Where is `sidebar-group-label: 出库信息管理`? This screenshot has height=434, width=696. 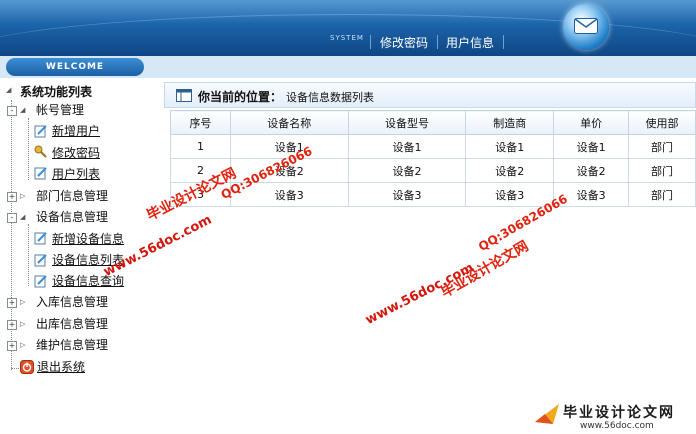 sidebar-group-label: 出库信息管理 is located at coordinates (72, 324).